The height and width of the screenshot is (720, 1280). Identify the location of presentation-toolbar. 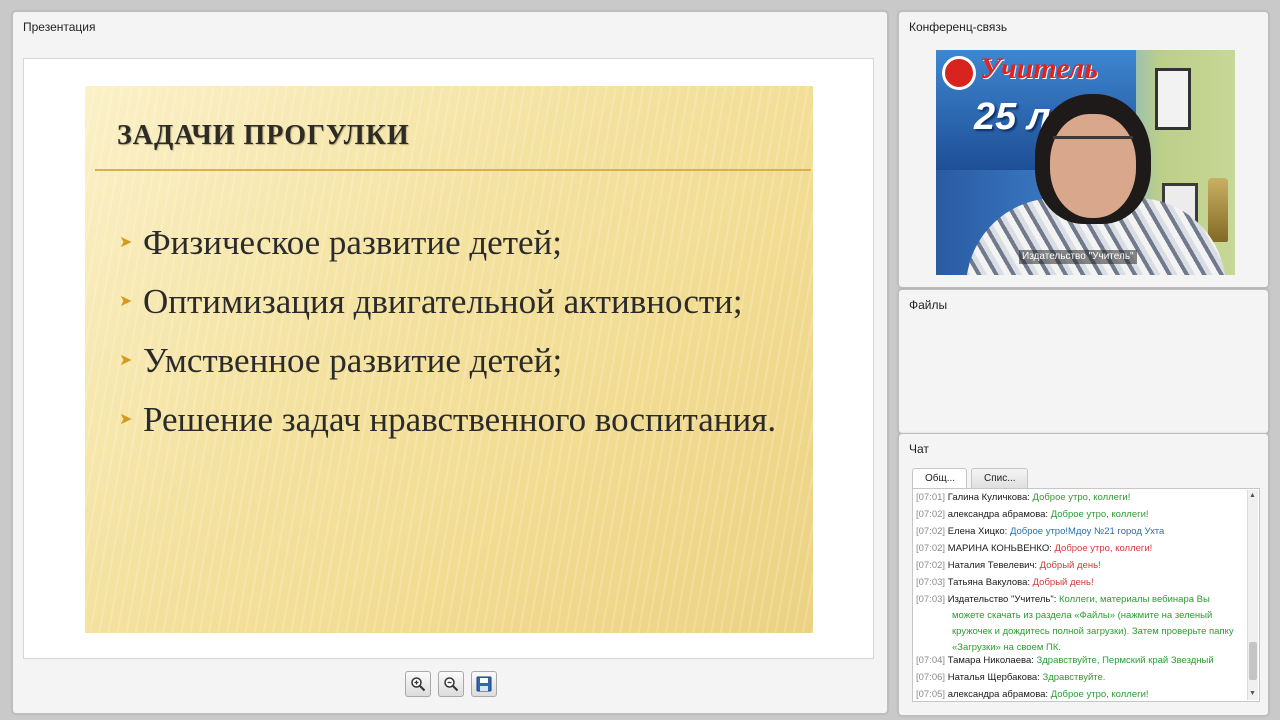
(453, 685).